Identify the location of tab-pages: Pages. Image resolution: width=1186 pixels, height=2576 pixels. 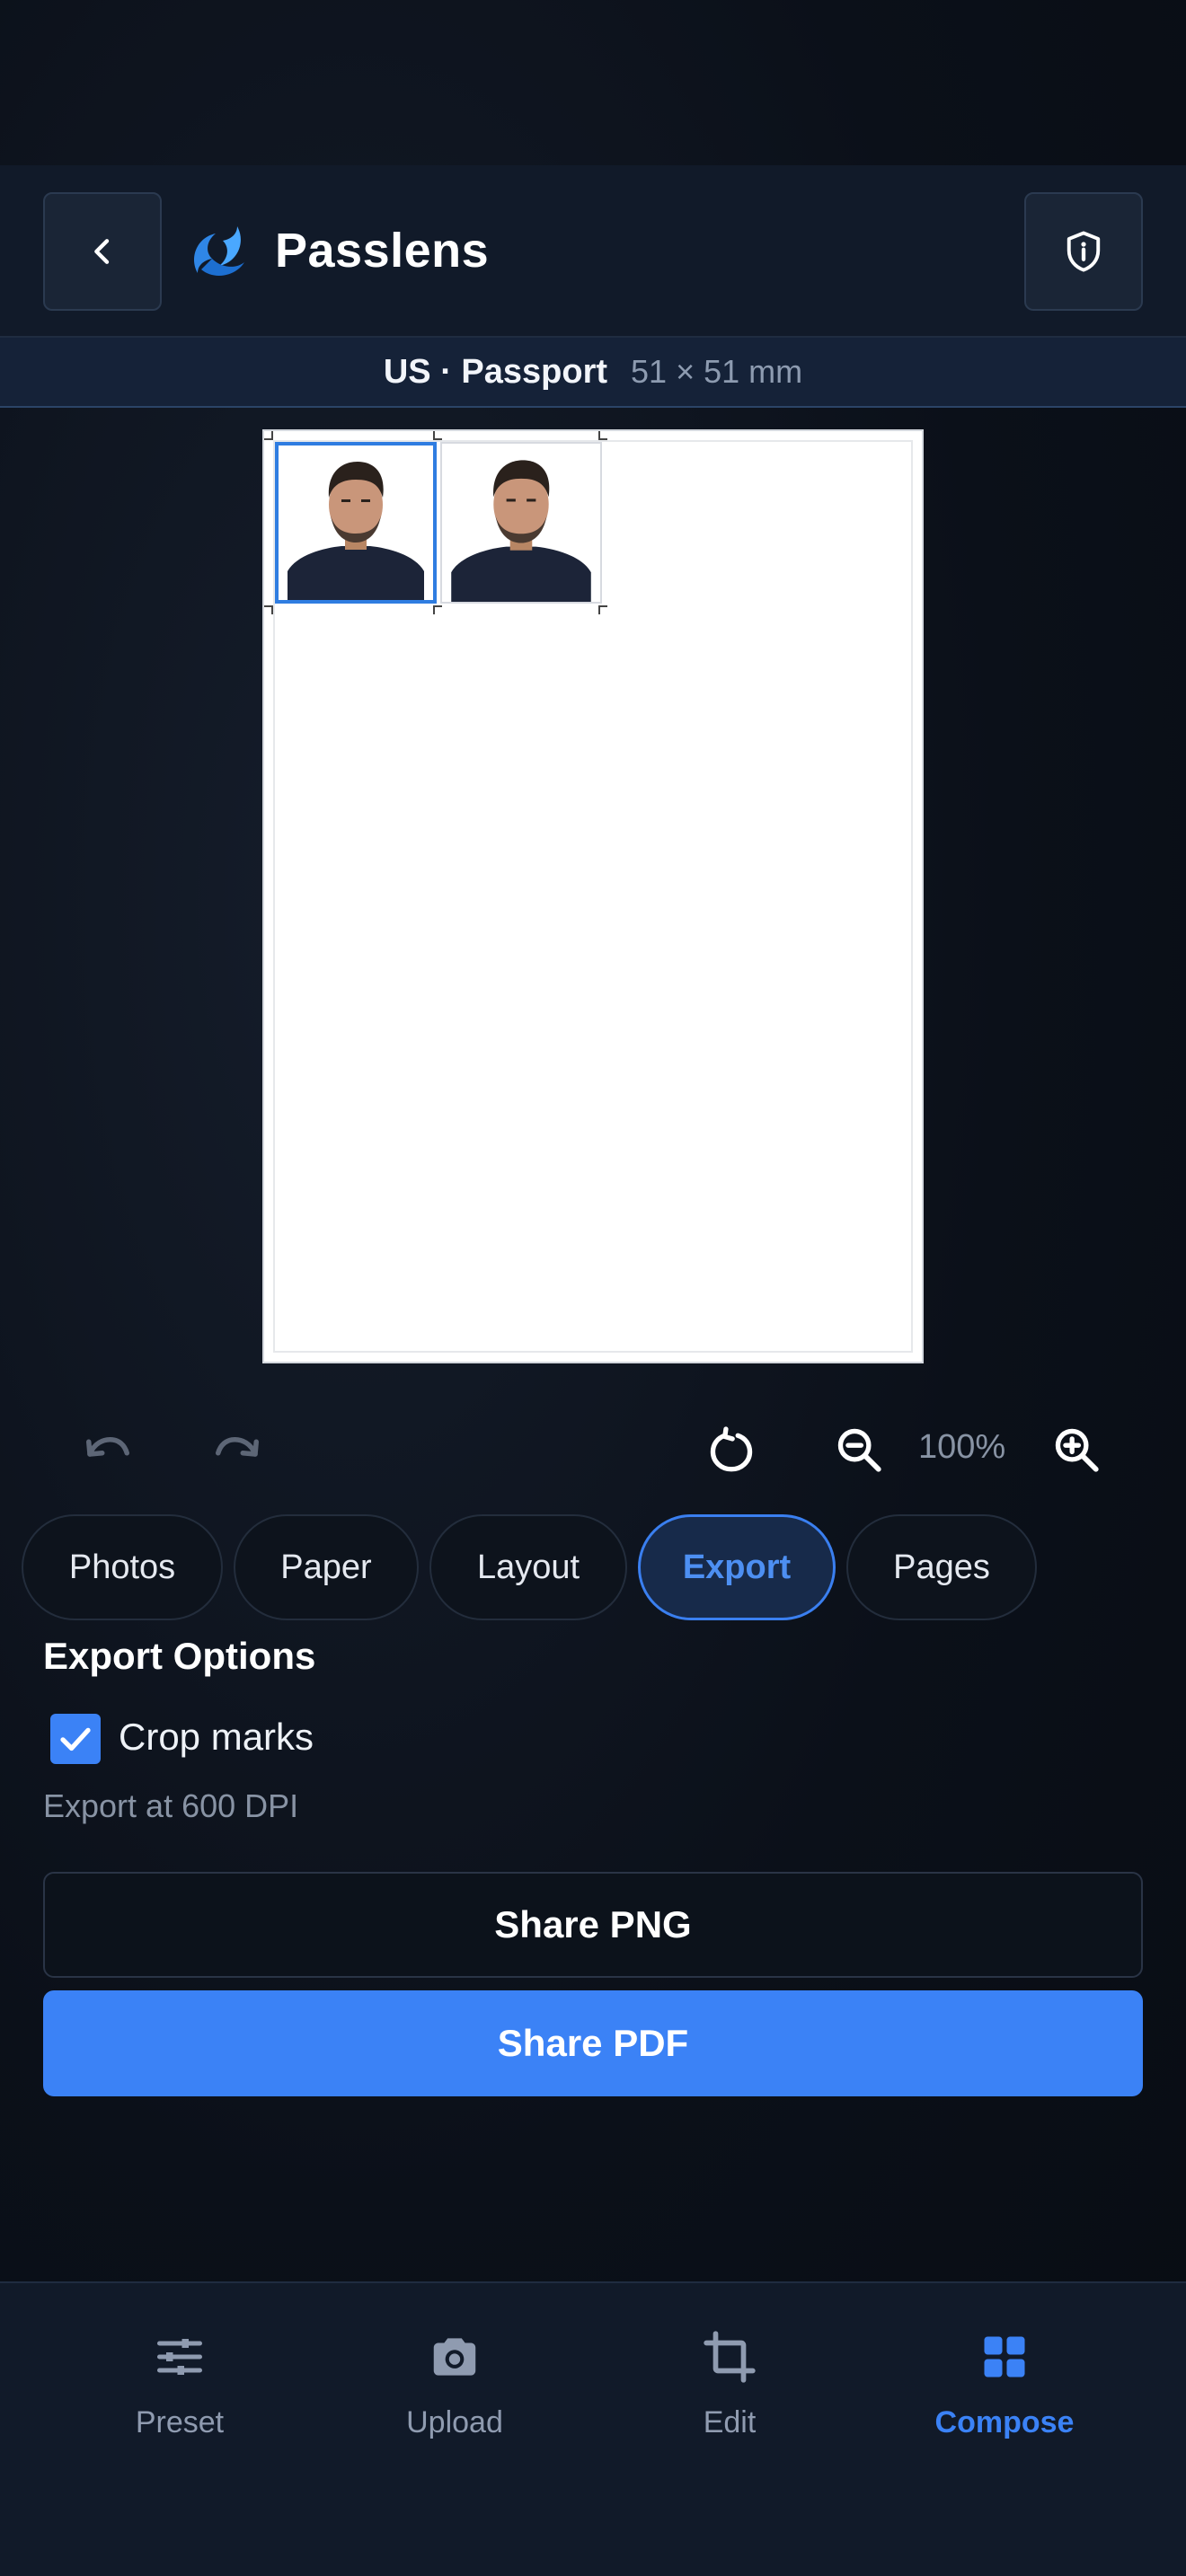
(942, 1567).